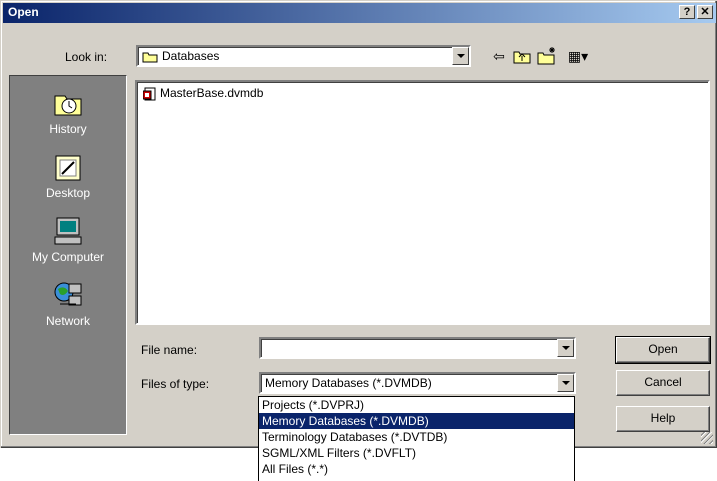  Describe the element at coordinates (663, 350) in the screenshot. I see `open-button: Open` at that location.